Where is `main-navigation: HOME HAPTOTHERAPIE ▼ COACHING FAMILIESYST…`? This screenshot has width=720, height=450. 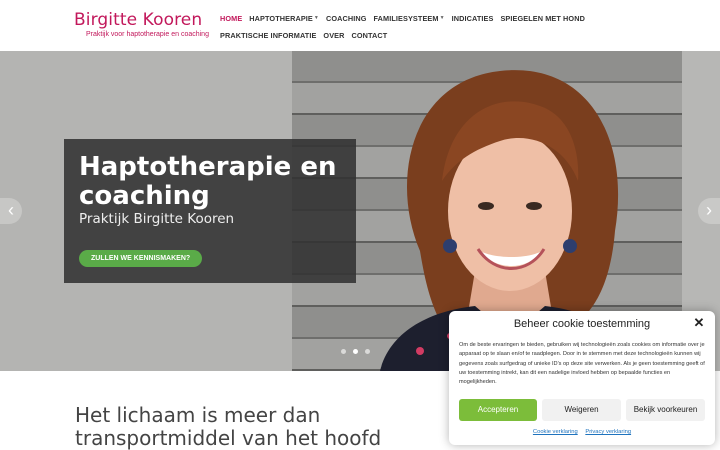
main-navigation: HOME HAPTOTHERAPIE ▼ COACHING FAMILIESYST… is located at coordinates (405, 27).